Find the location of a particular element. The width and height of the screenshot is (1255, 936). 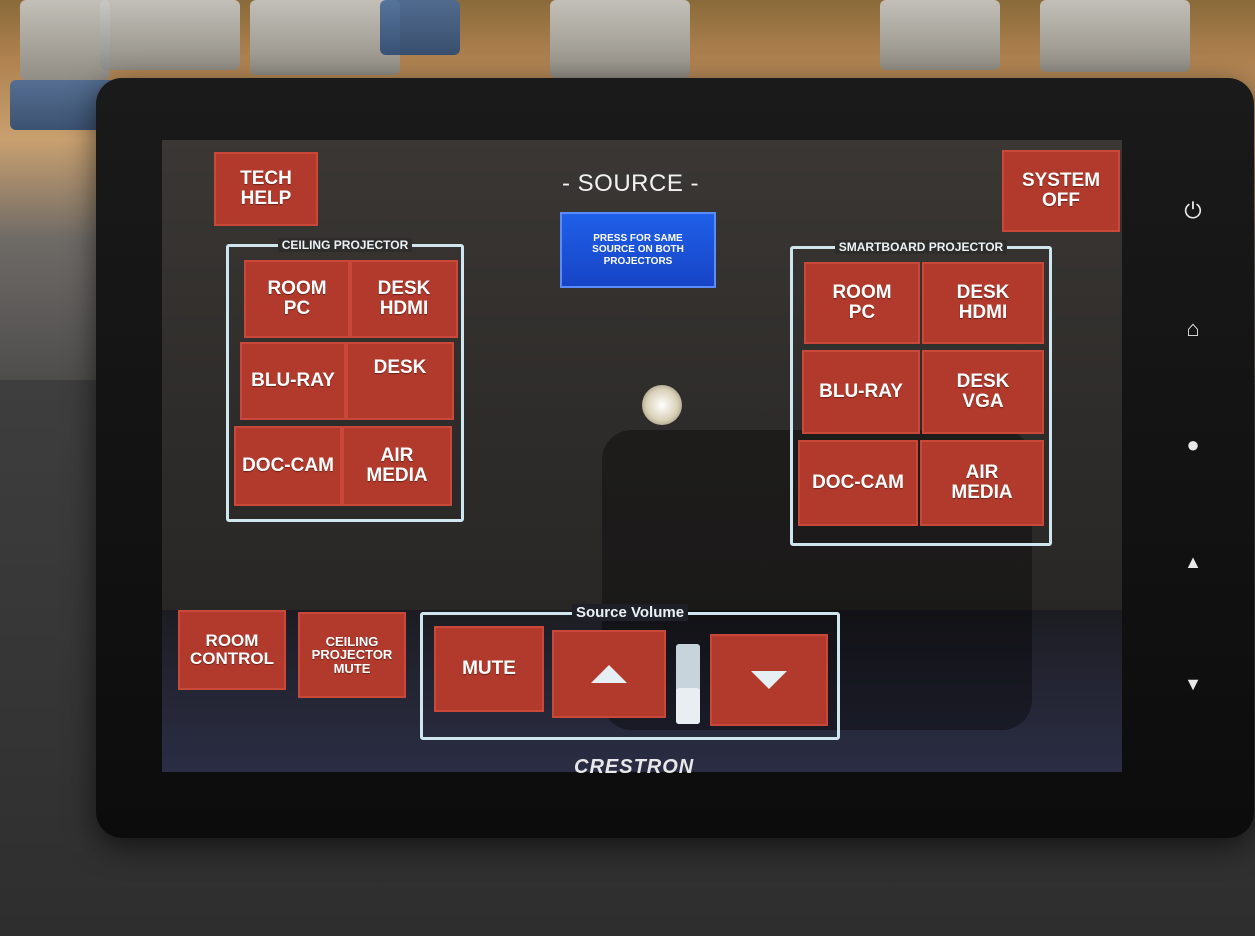

volume-mute-button: MUTE is located at coordinates (489, 669).